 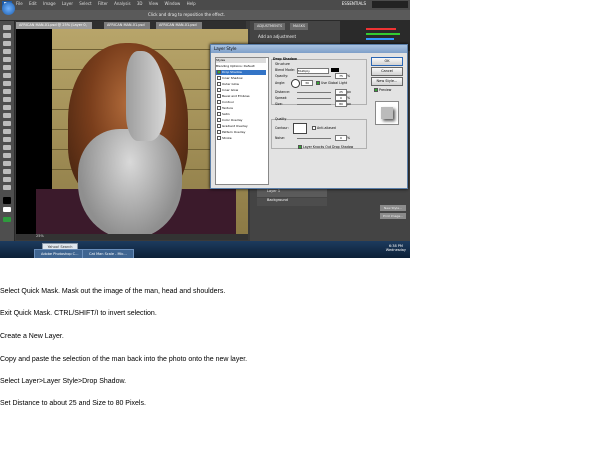 What do you see at coordinates (7, 51) in the screenshot?
I see `quick-select-tool-icon` at bounding box center [7, 51].